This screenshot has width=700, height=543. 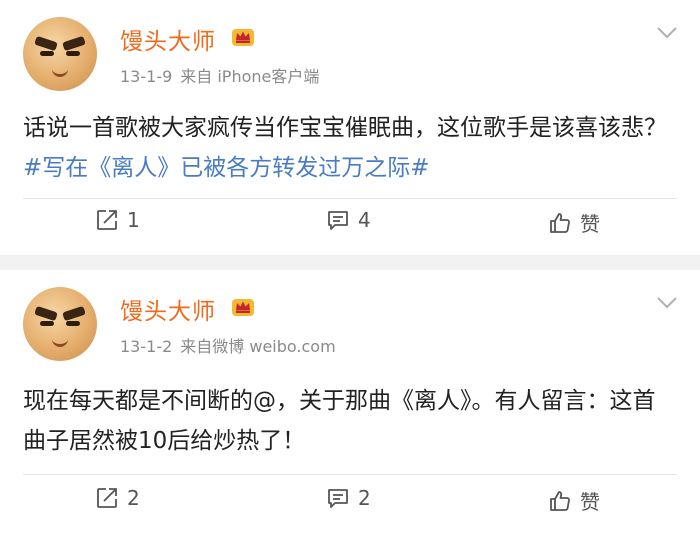 I want to click on comment-count: 2, so click(x=364, y=498).